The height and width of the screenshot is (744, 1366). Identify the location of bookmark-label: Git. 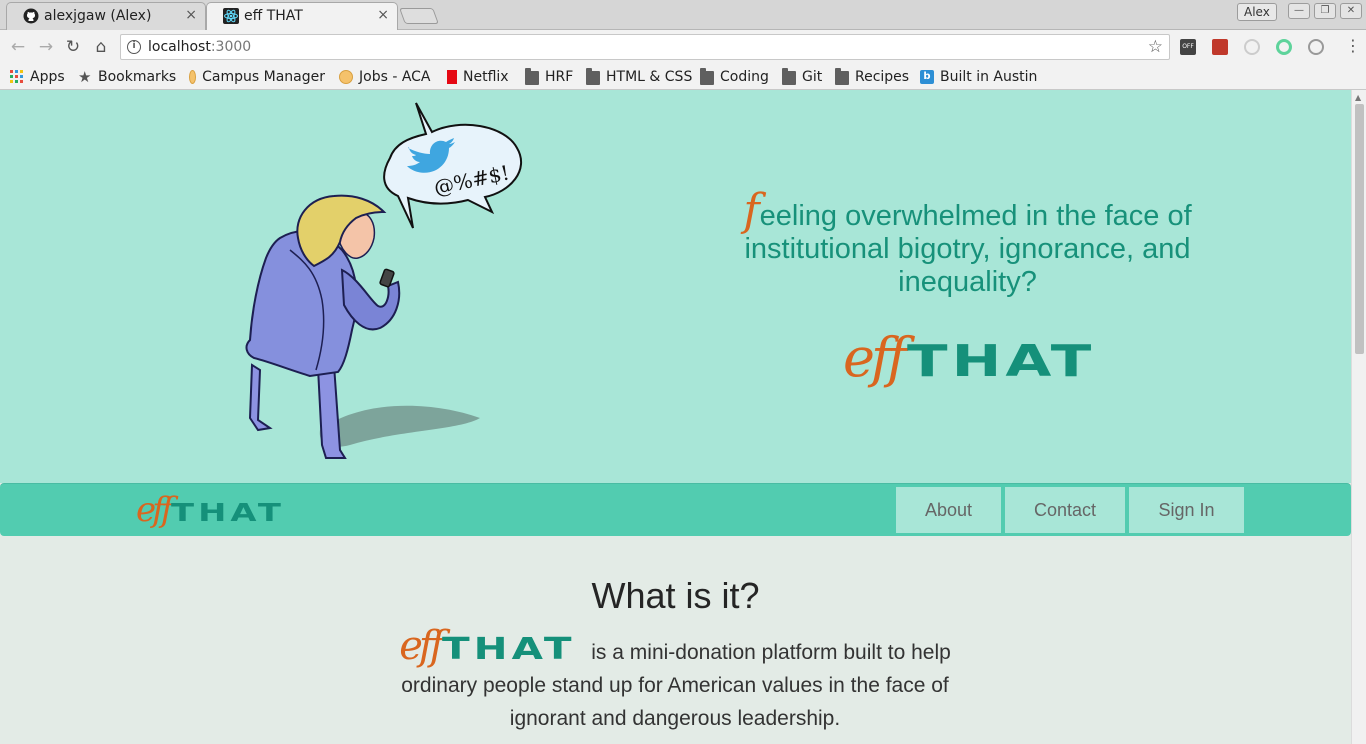
(812, 77).